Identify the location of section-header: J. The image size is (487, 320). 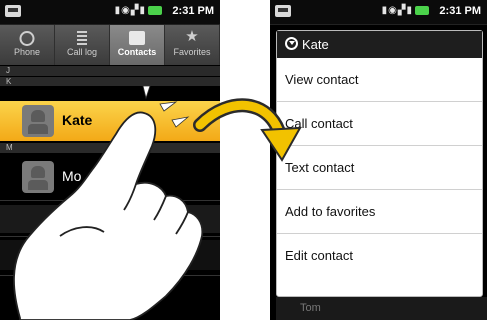
(110, 71).